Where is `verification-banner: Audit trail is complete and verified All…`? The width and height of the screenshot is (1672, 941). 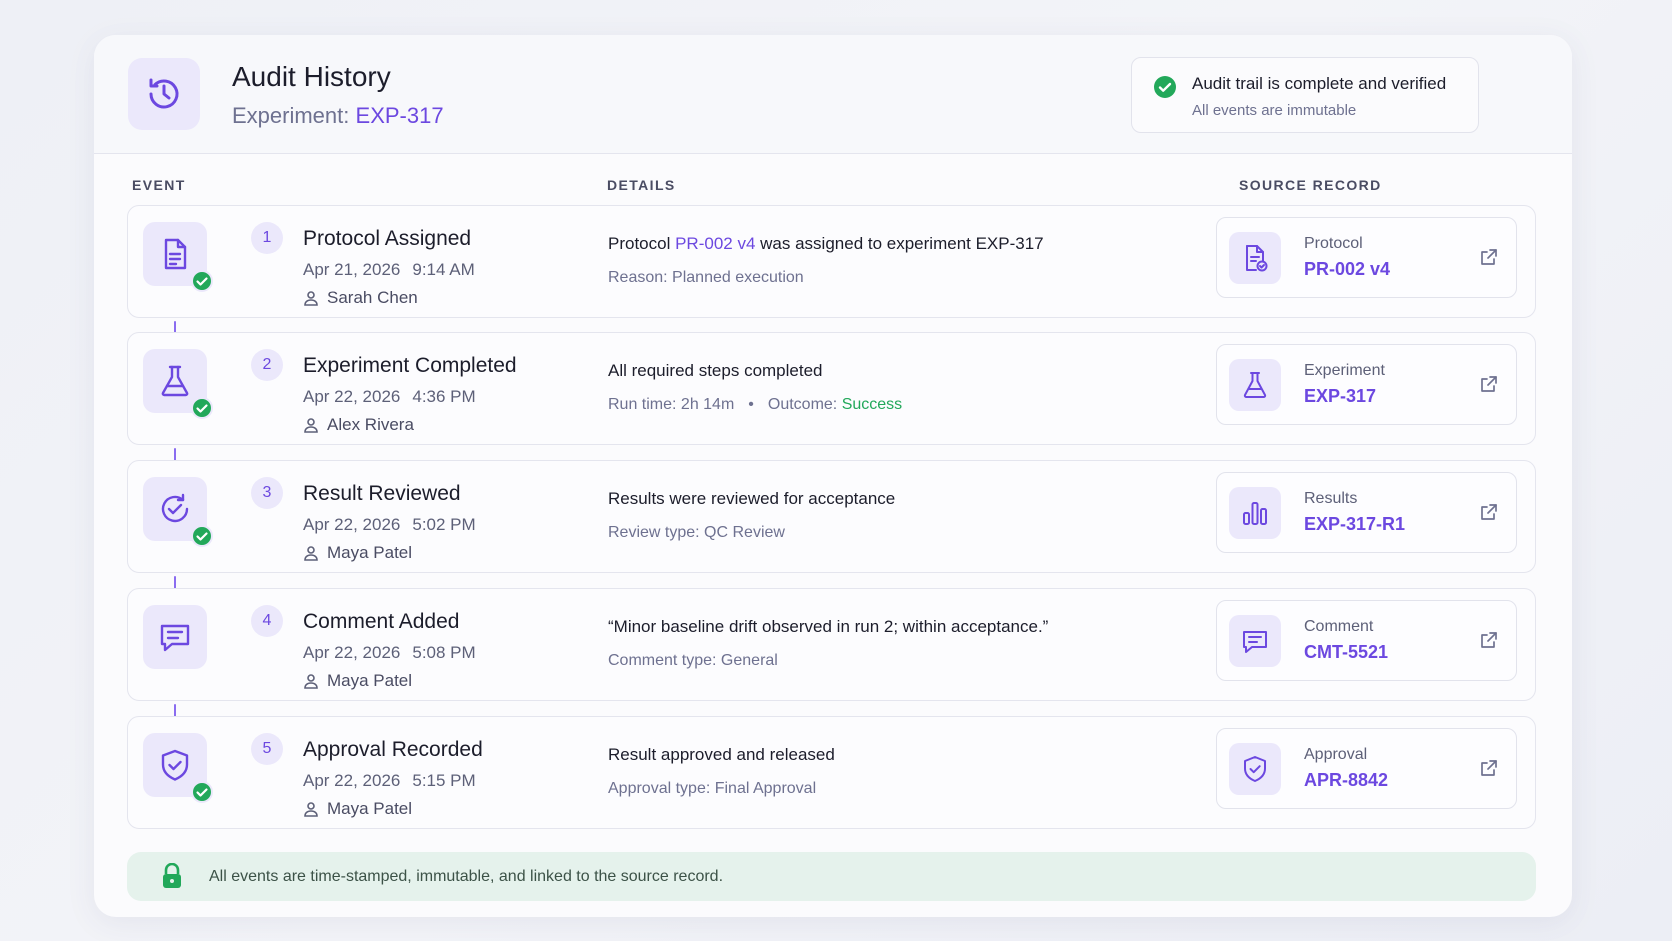
verification-banner: Audit trail is complete and verified All… is located at coordinates (1305, 95).